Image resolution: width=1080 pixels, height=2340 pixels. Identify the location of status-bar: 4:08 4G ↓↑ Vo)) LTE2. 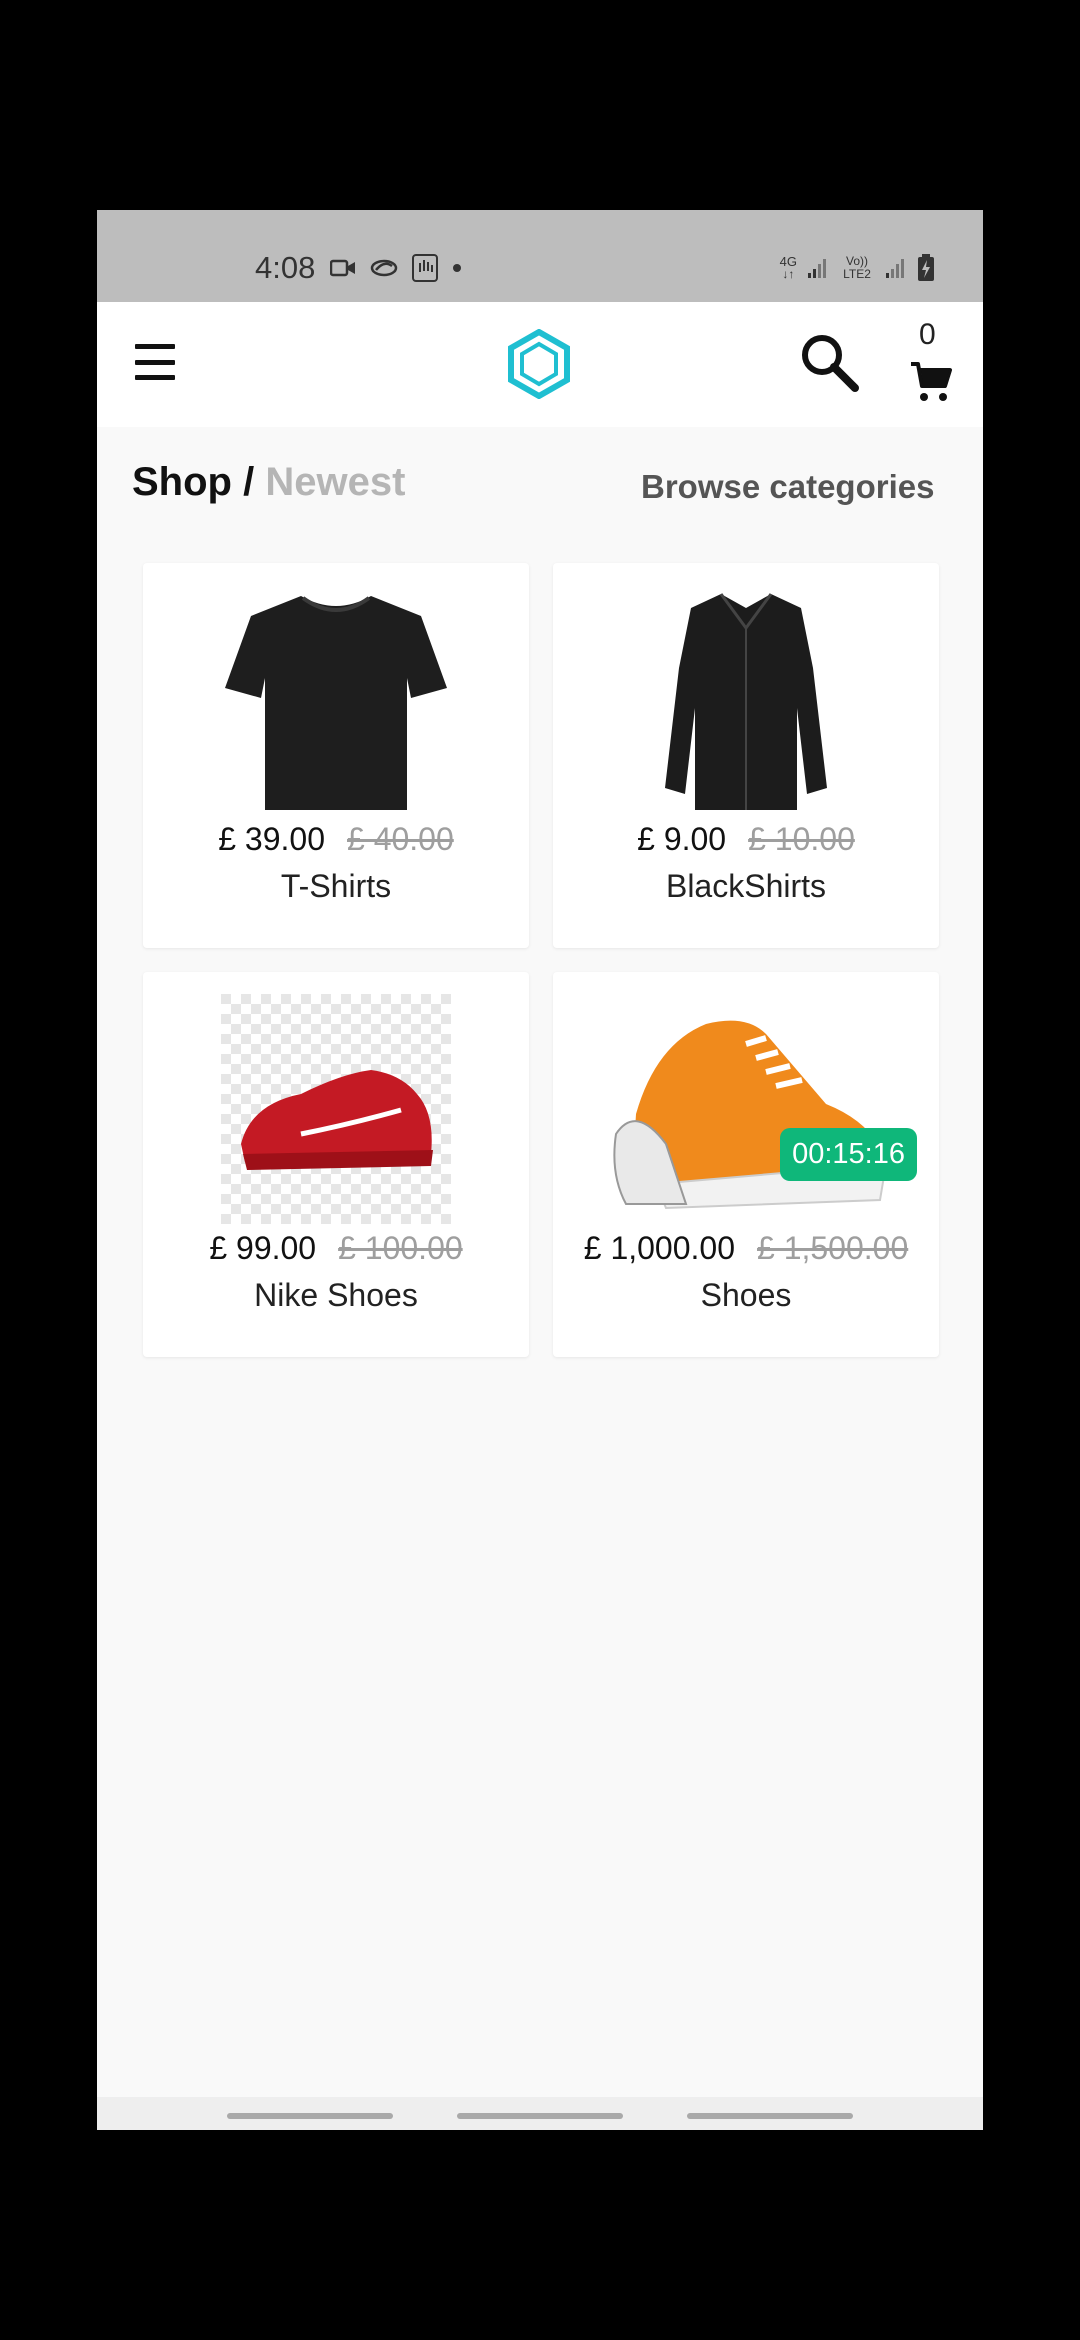
(540, 256).